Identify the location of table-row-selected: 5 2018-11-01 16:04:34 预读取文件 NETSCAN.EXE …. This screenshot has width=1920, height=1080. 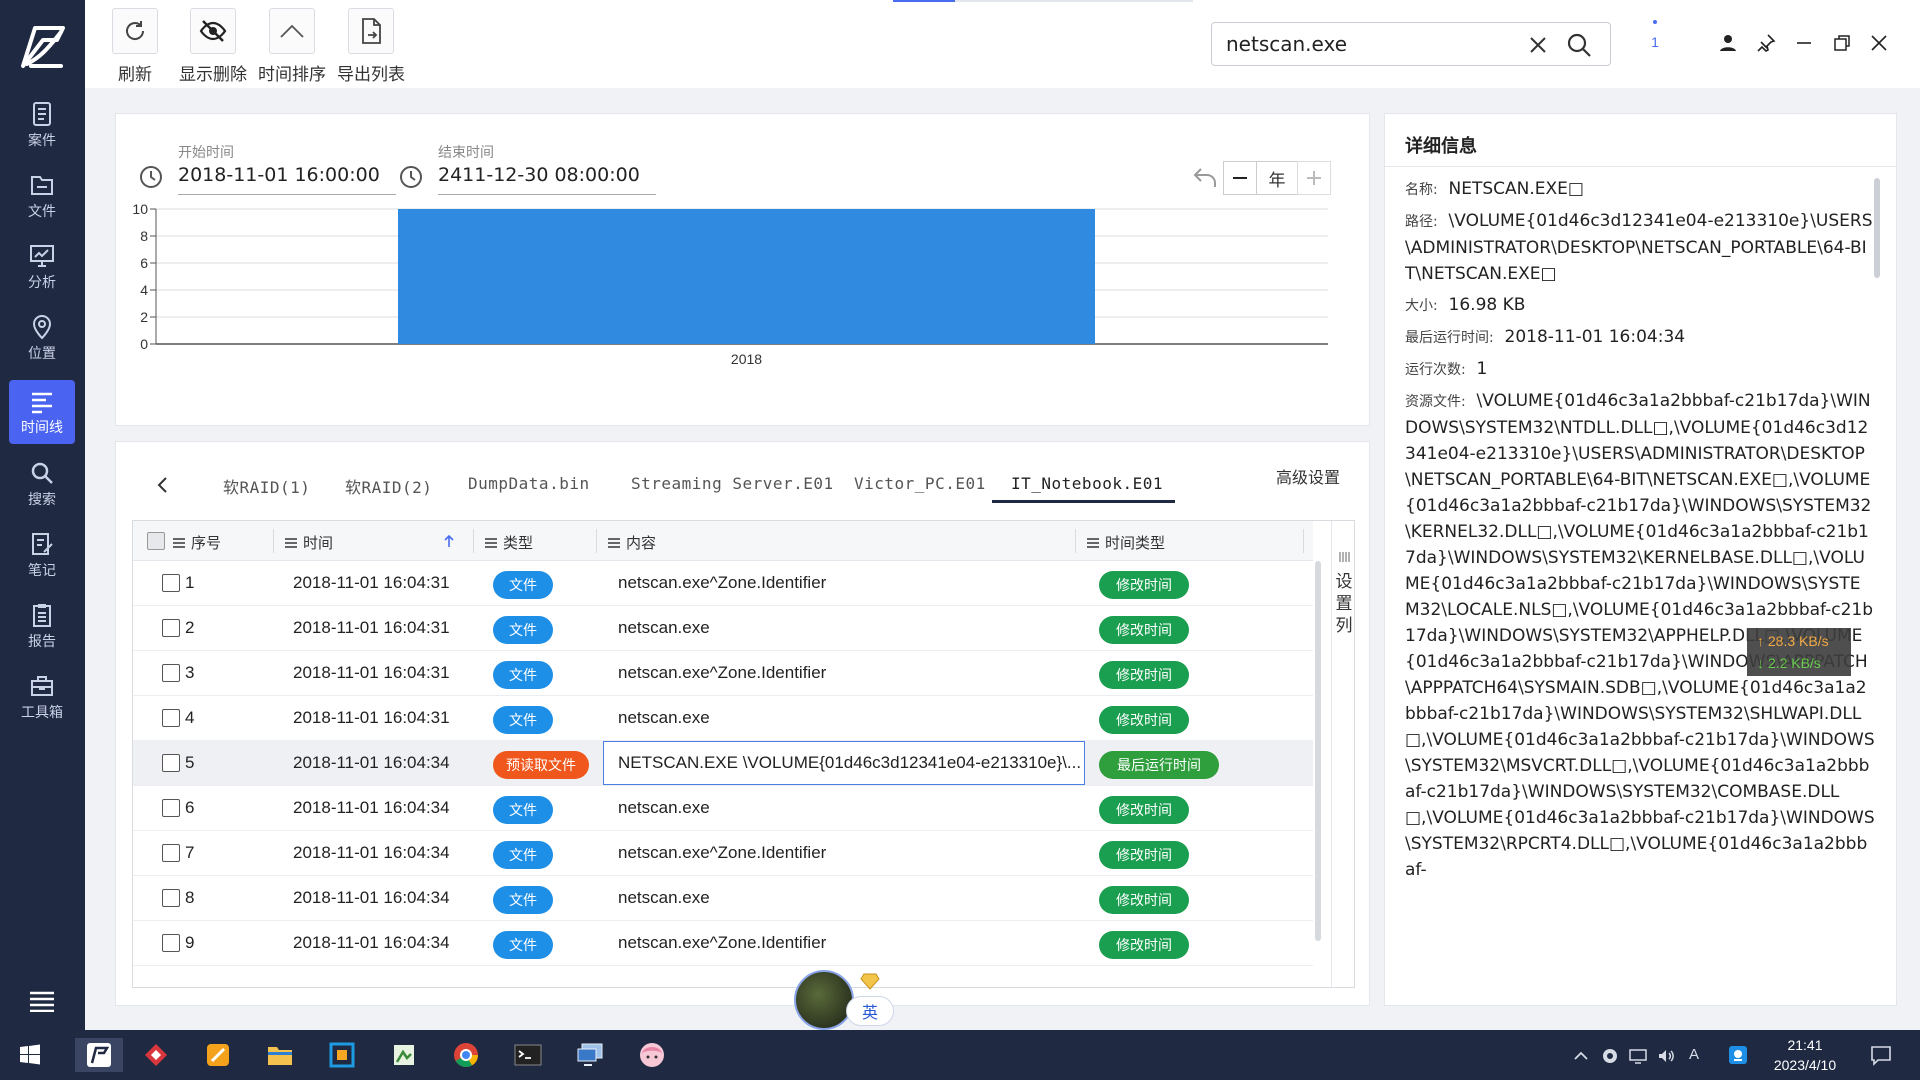
(723, 763).